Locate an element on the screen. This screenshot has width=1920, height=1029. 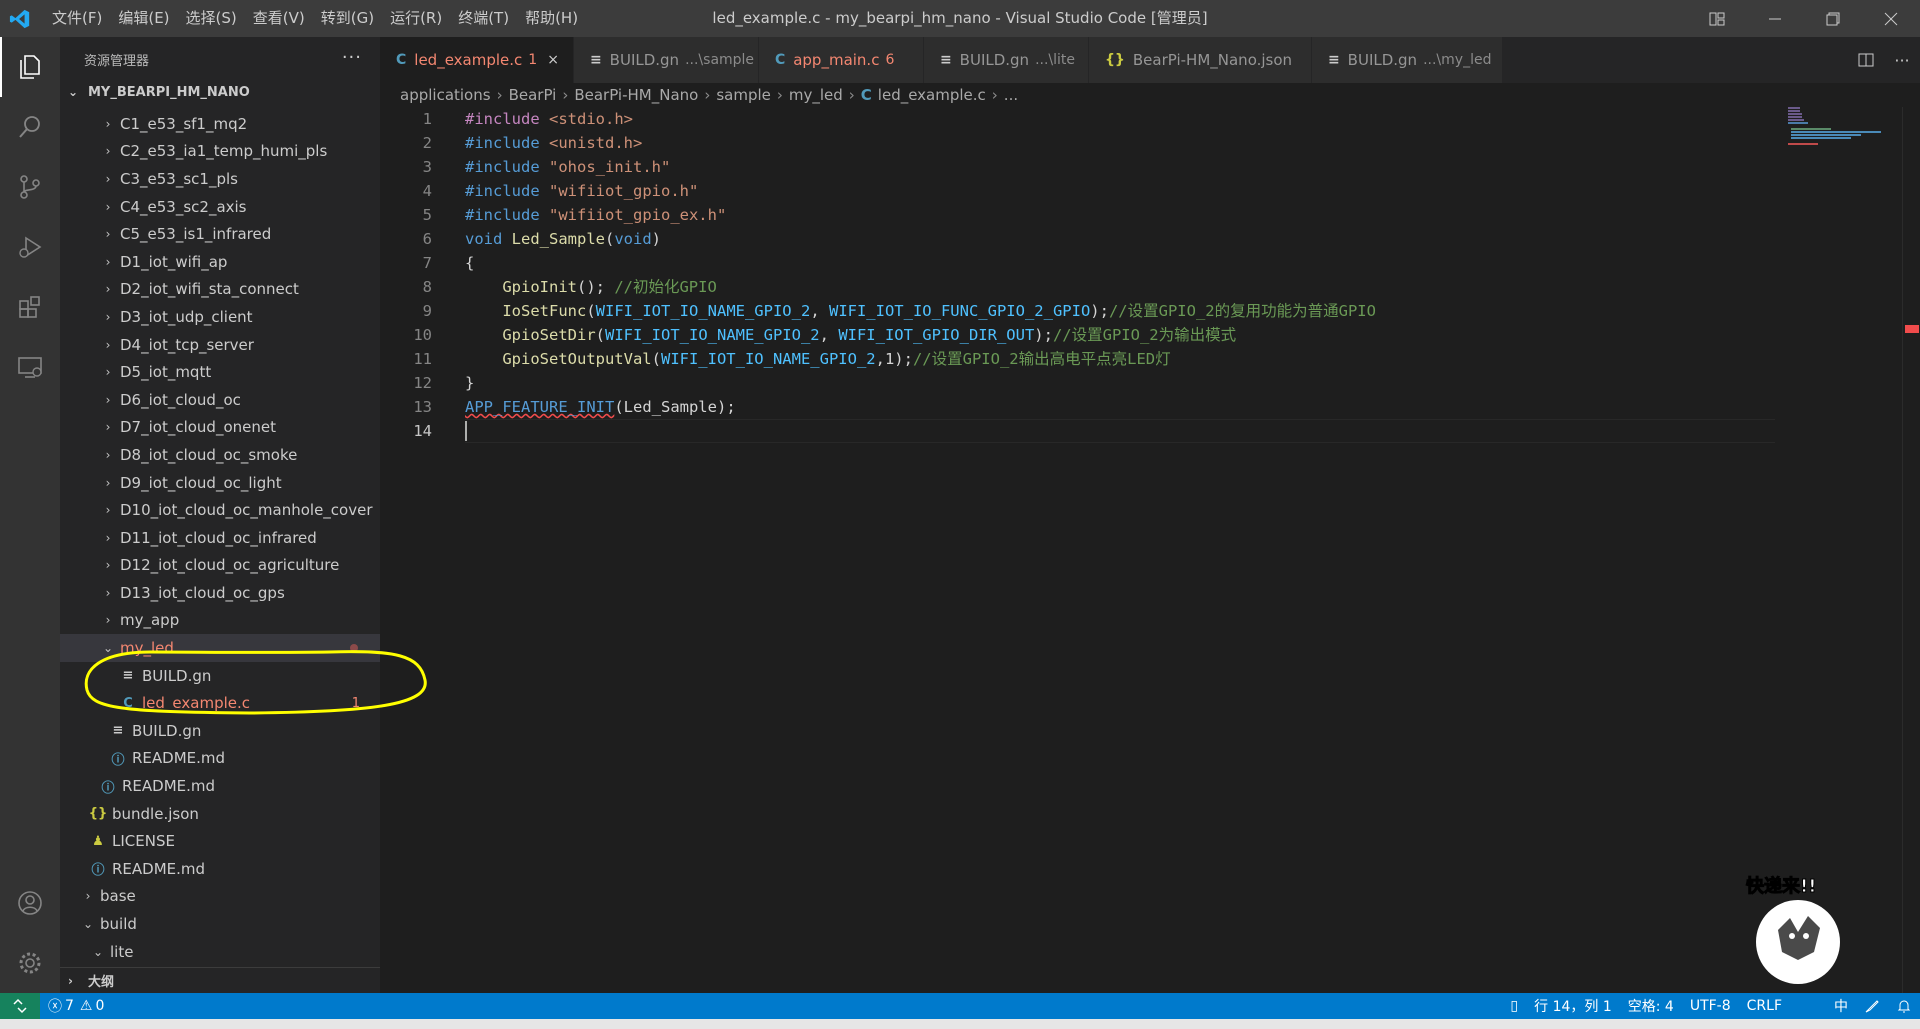
outline-section-header: › 大纲 is located at coordinates (220, 980).